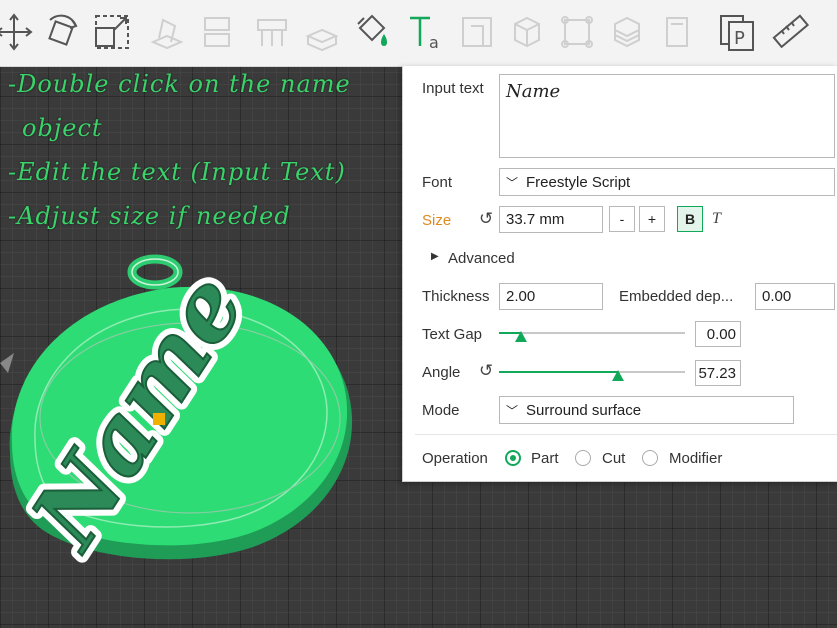 This screenshot has width=837, height=628. I want to click on font-select: ﹀ Freestyle Script, so click(667, 182).